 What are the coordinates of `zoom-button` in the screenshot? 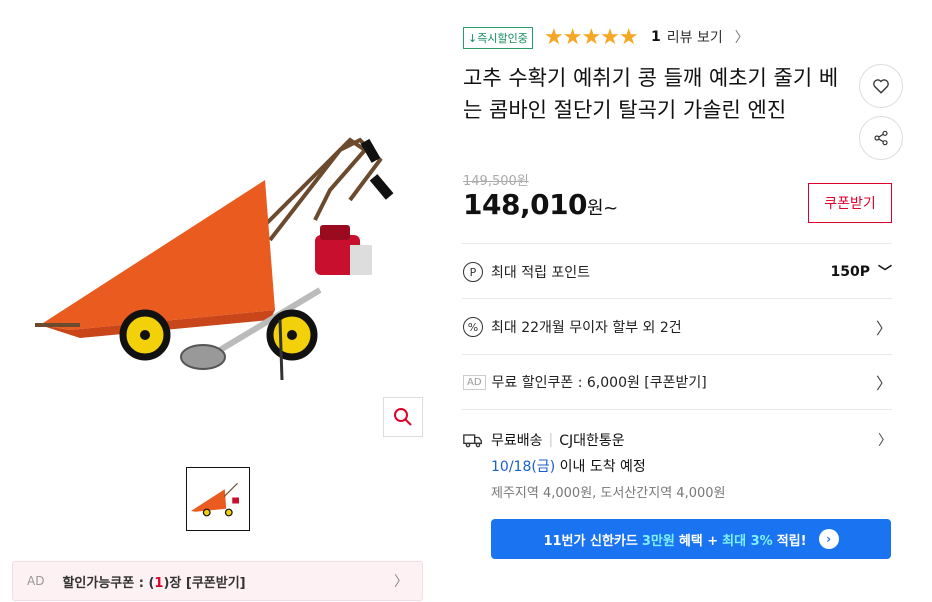 It's located at (403, 417).